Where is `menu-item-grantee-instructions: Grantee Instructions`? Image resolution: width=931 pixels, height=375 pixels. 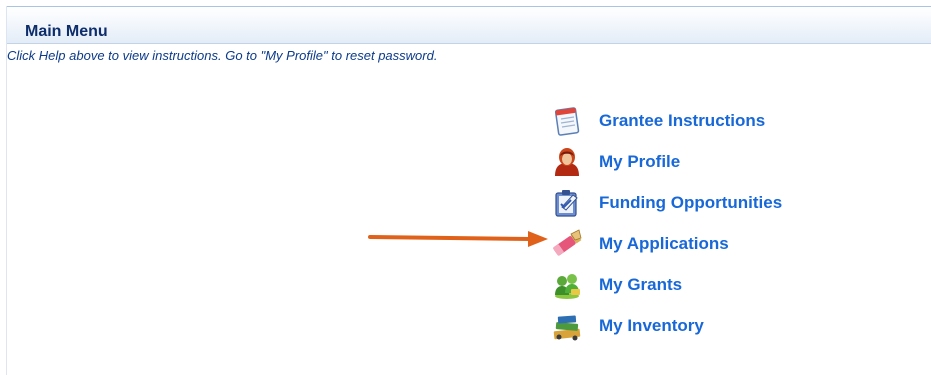 menu-item-grantee-instructions: Grantee Instructions is located at coordinates (711, 120).